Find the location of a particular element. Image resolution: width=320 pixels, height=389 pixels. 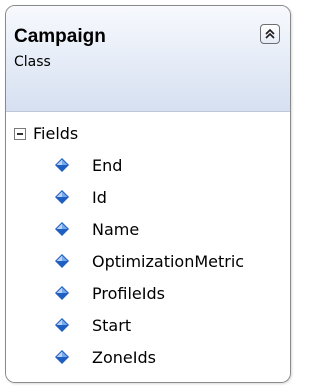

class-stereotype: Class is located at coordinates (32, 62).